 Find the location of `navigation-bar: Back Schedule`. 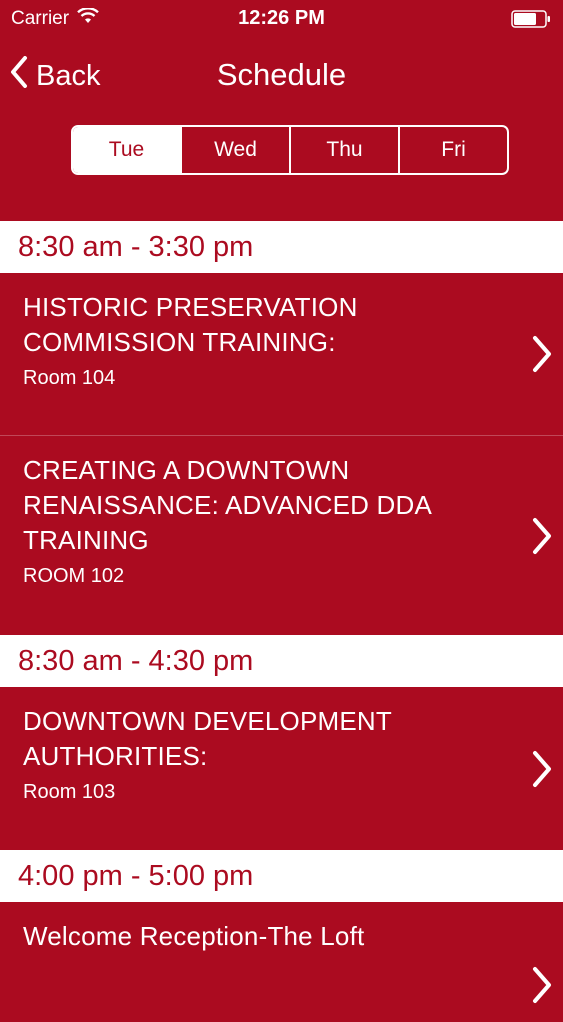

navigation-bar: Back Schedule is located at coordinates (281, 77).